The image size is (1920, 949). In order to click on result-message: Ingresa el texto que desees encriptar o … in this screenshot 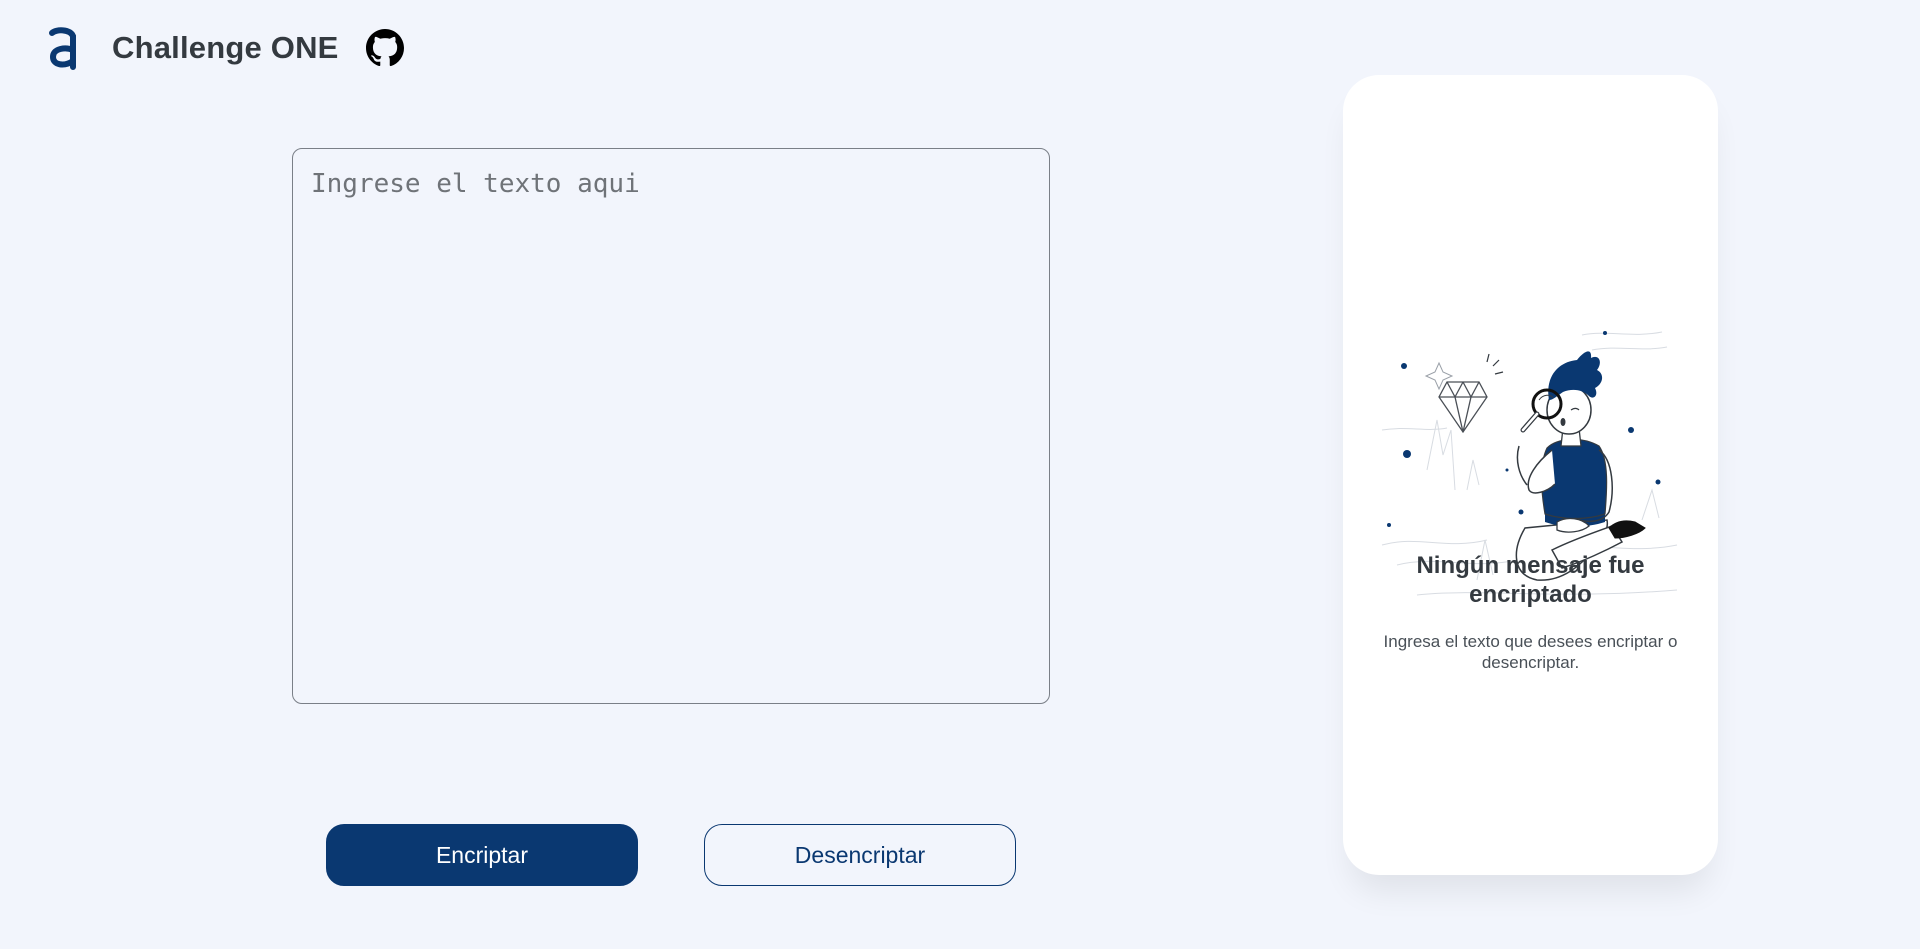, I will do `click(1530, 652)`.